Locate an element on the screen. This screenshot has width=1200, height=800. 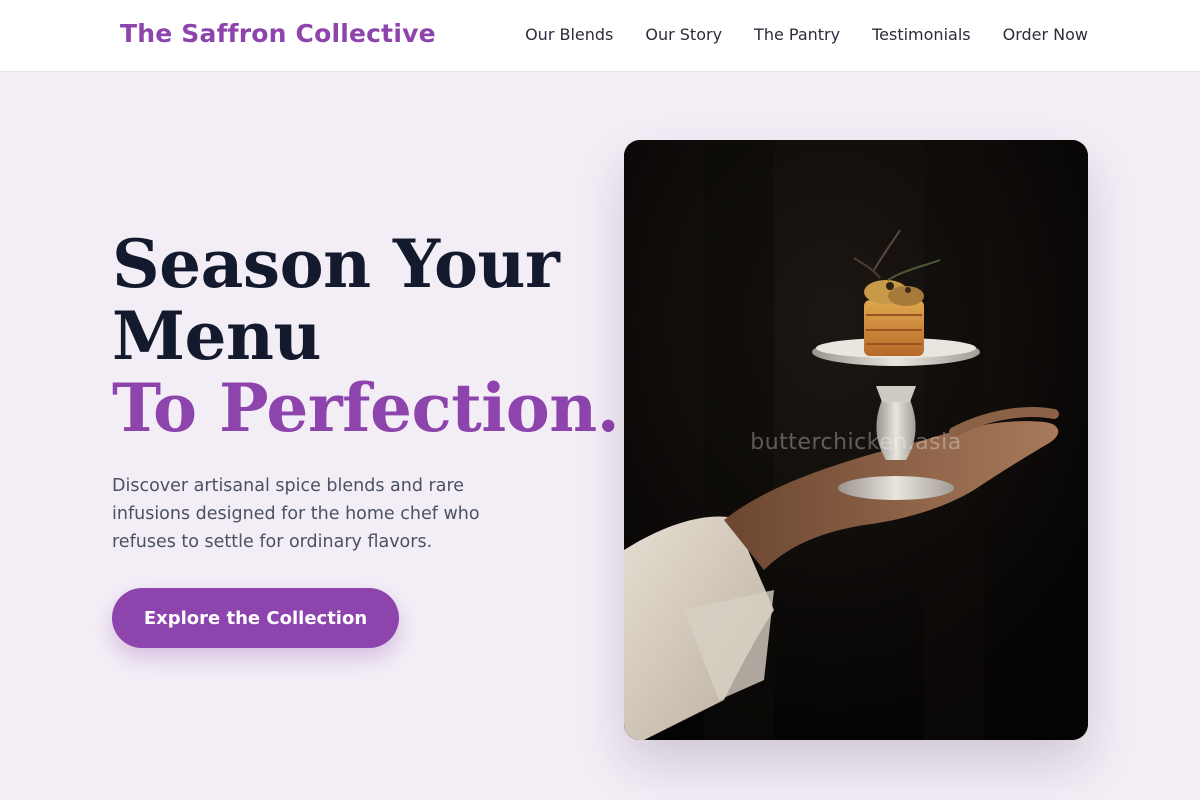
brand-logo-text: The Saffron Collective is located at coordinates (278, 33).